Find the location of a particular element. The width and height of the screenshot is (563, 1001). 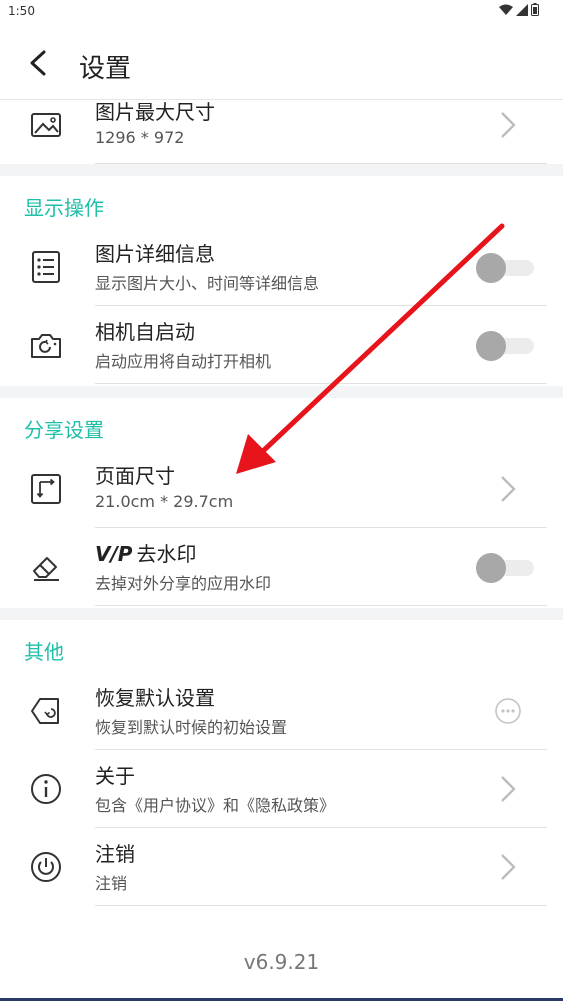

status-icons is located at coordinates (519, 9).